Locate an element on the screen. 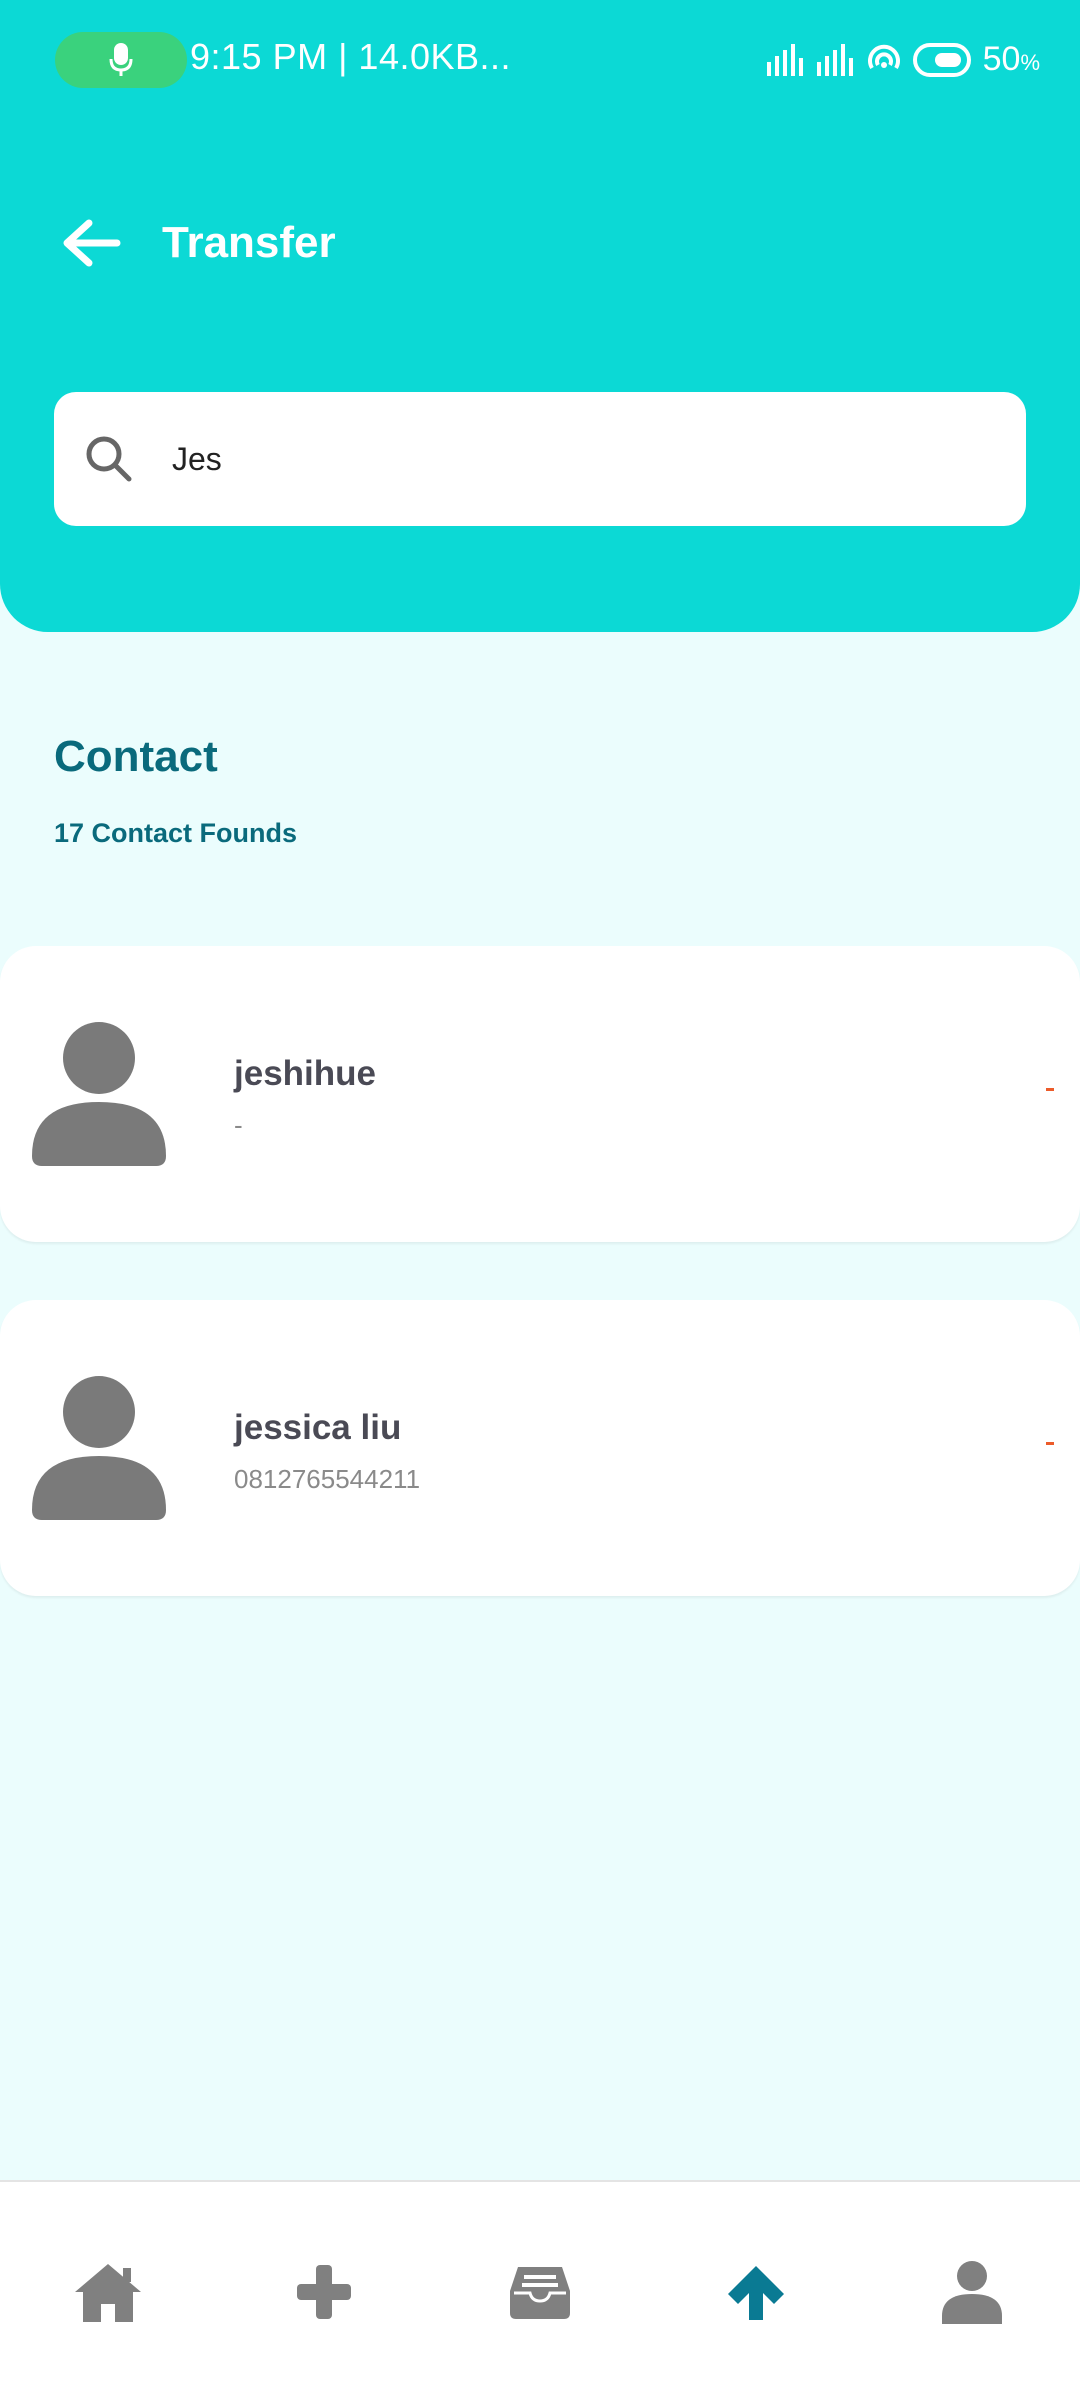 The image size is (1080, 2402). search-input is located at coordinates (582, 459).